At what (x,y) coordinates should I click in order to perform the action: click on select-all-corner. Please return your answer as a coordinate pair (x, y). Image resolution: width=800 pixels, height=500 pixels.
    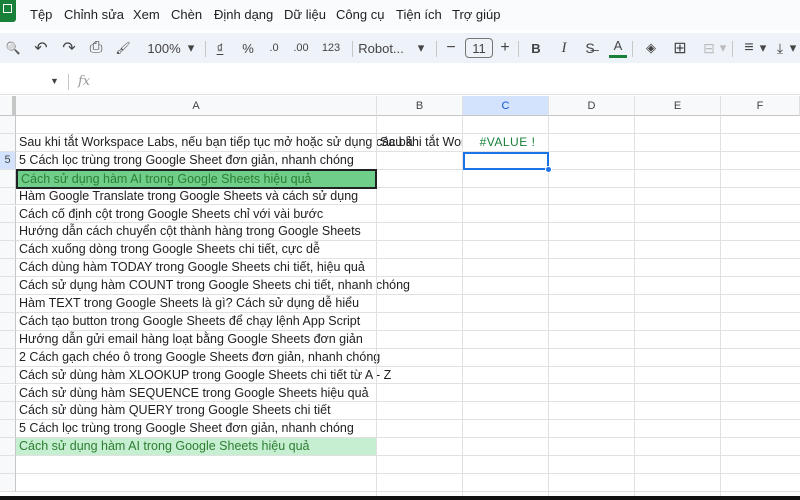
    Looking at the image, I should click on (8, 106).